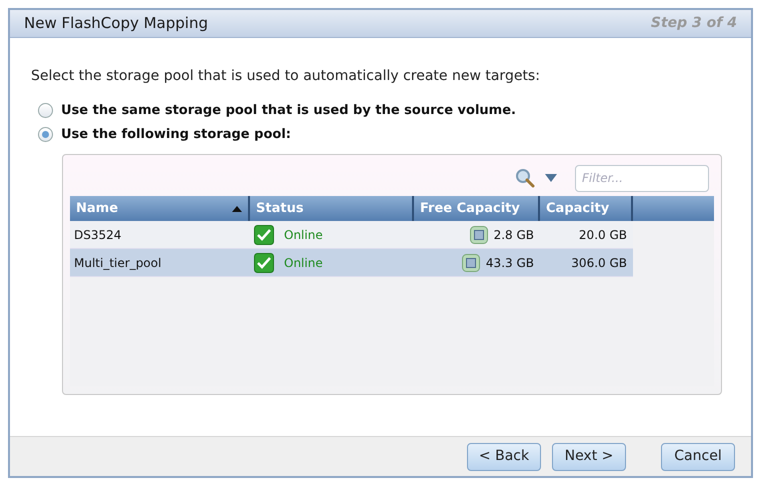 The height and width of the screenshot is (485, 764). Describe the element at coordinates (510, 263) in the screenshot. I see `free-capacity-cell-text: 43.3 GB` at that location.